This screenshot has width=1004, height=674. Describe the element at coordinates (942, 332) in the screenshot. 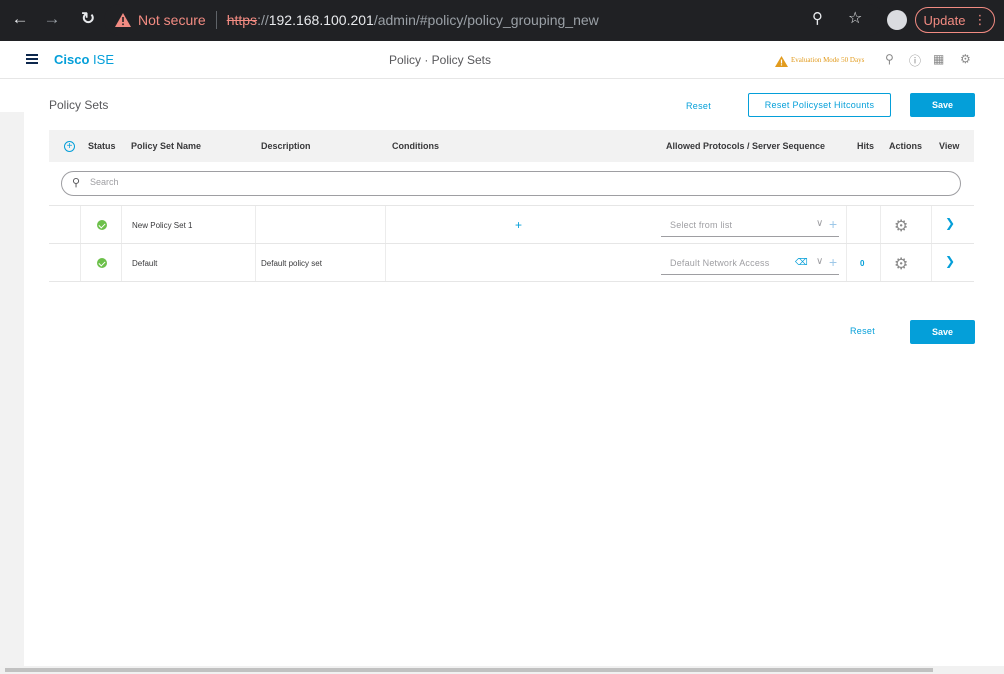

I see `bottom-save-button: Save` at that location.